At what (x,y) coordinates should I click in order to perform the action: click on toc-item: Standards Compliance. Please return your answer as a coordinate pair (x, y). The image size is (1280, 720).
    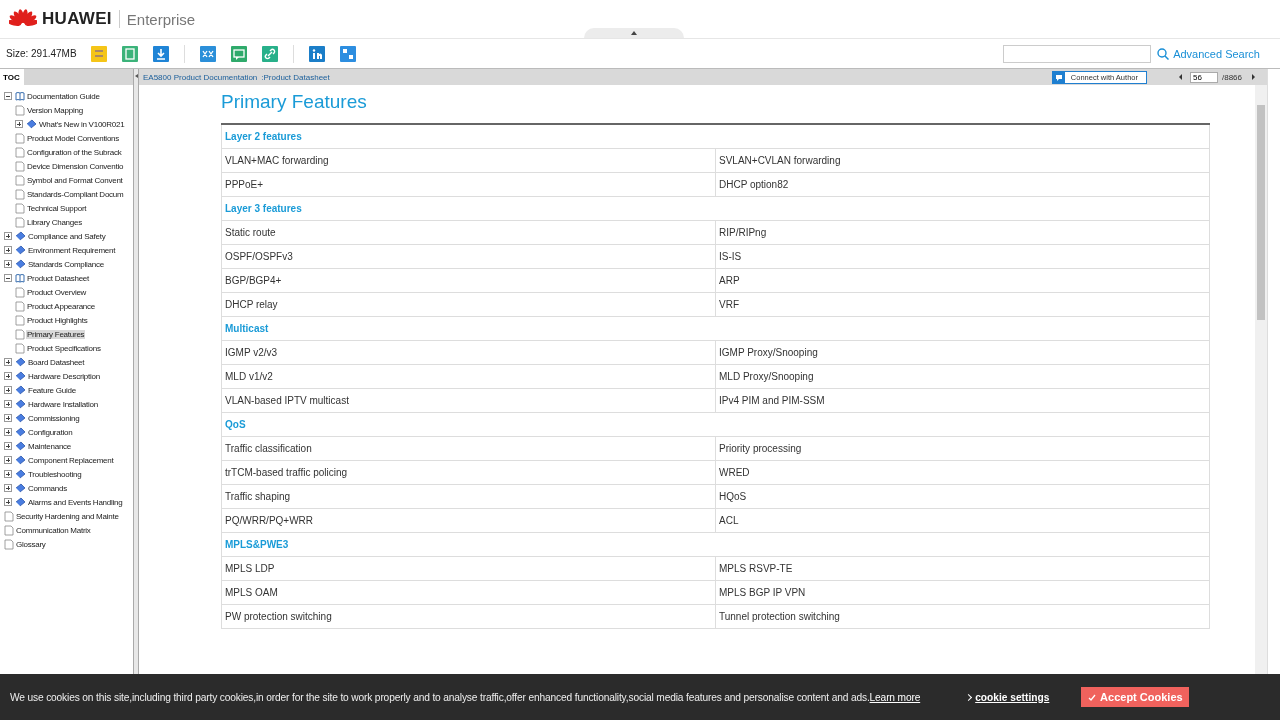
    Looking at the image, I should click on (66, 264).